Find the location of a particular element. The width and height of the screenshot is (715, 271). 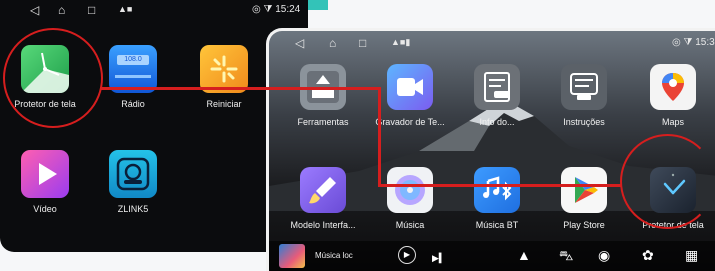

theme-brush-icon is located at coordinates (323, 190).